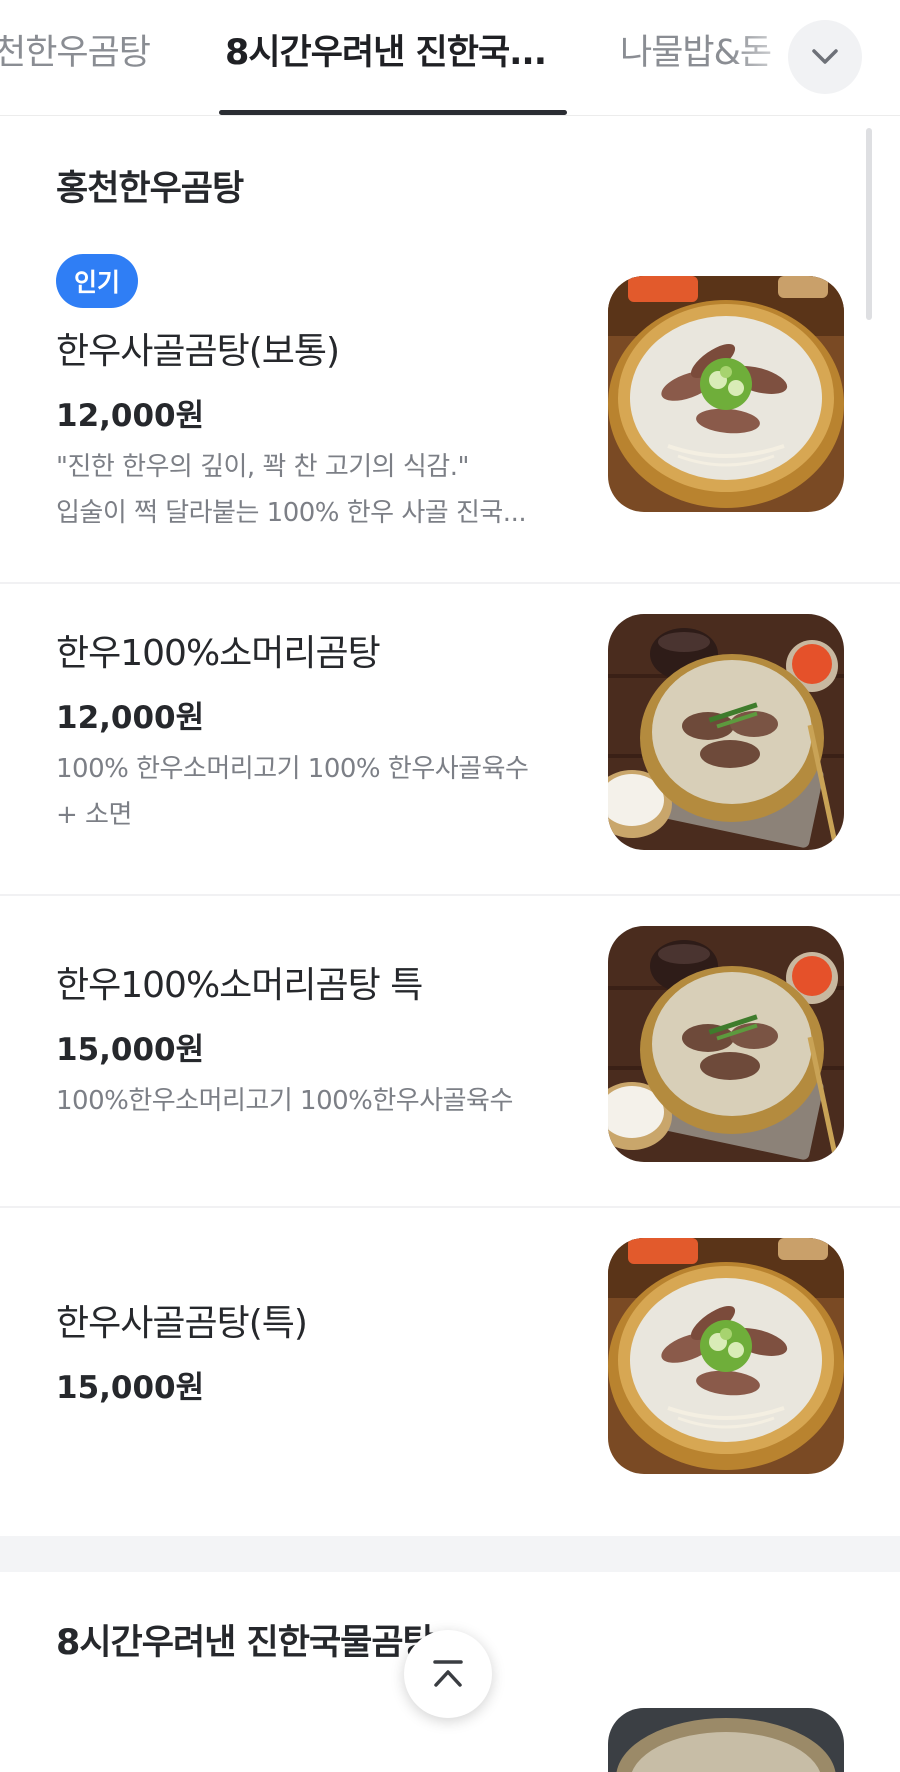 This screenshot has height=1772, width=900. I want to click on menu-item-description: 100%한우소머리고기 100%한우사골육수, so click(316, 1101).